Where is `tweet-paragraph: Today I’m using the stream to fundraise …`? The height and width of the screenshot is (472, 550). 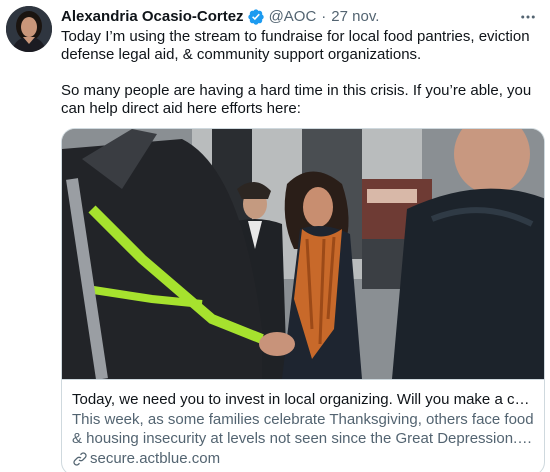
tweet-paragraph: Today I’m using the stream to fundraise … is located at coordinates (295, 45).